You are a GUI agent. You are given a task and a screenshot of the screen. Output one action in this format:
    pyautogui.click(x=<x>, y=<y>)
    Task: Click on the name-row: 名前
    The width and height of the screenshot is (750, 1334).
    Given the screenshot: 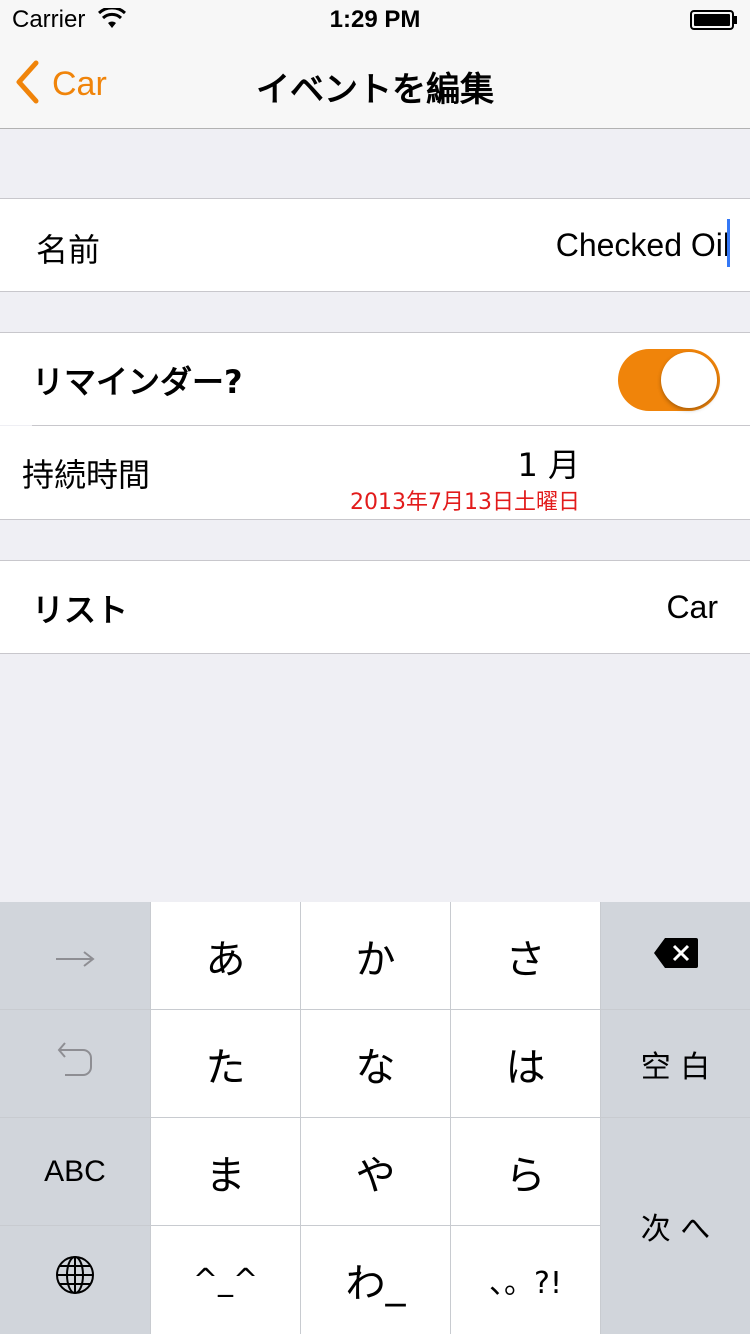 What is the action you would take?
    pyautogui.click(x=375, y=245)
    